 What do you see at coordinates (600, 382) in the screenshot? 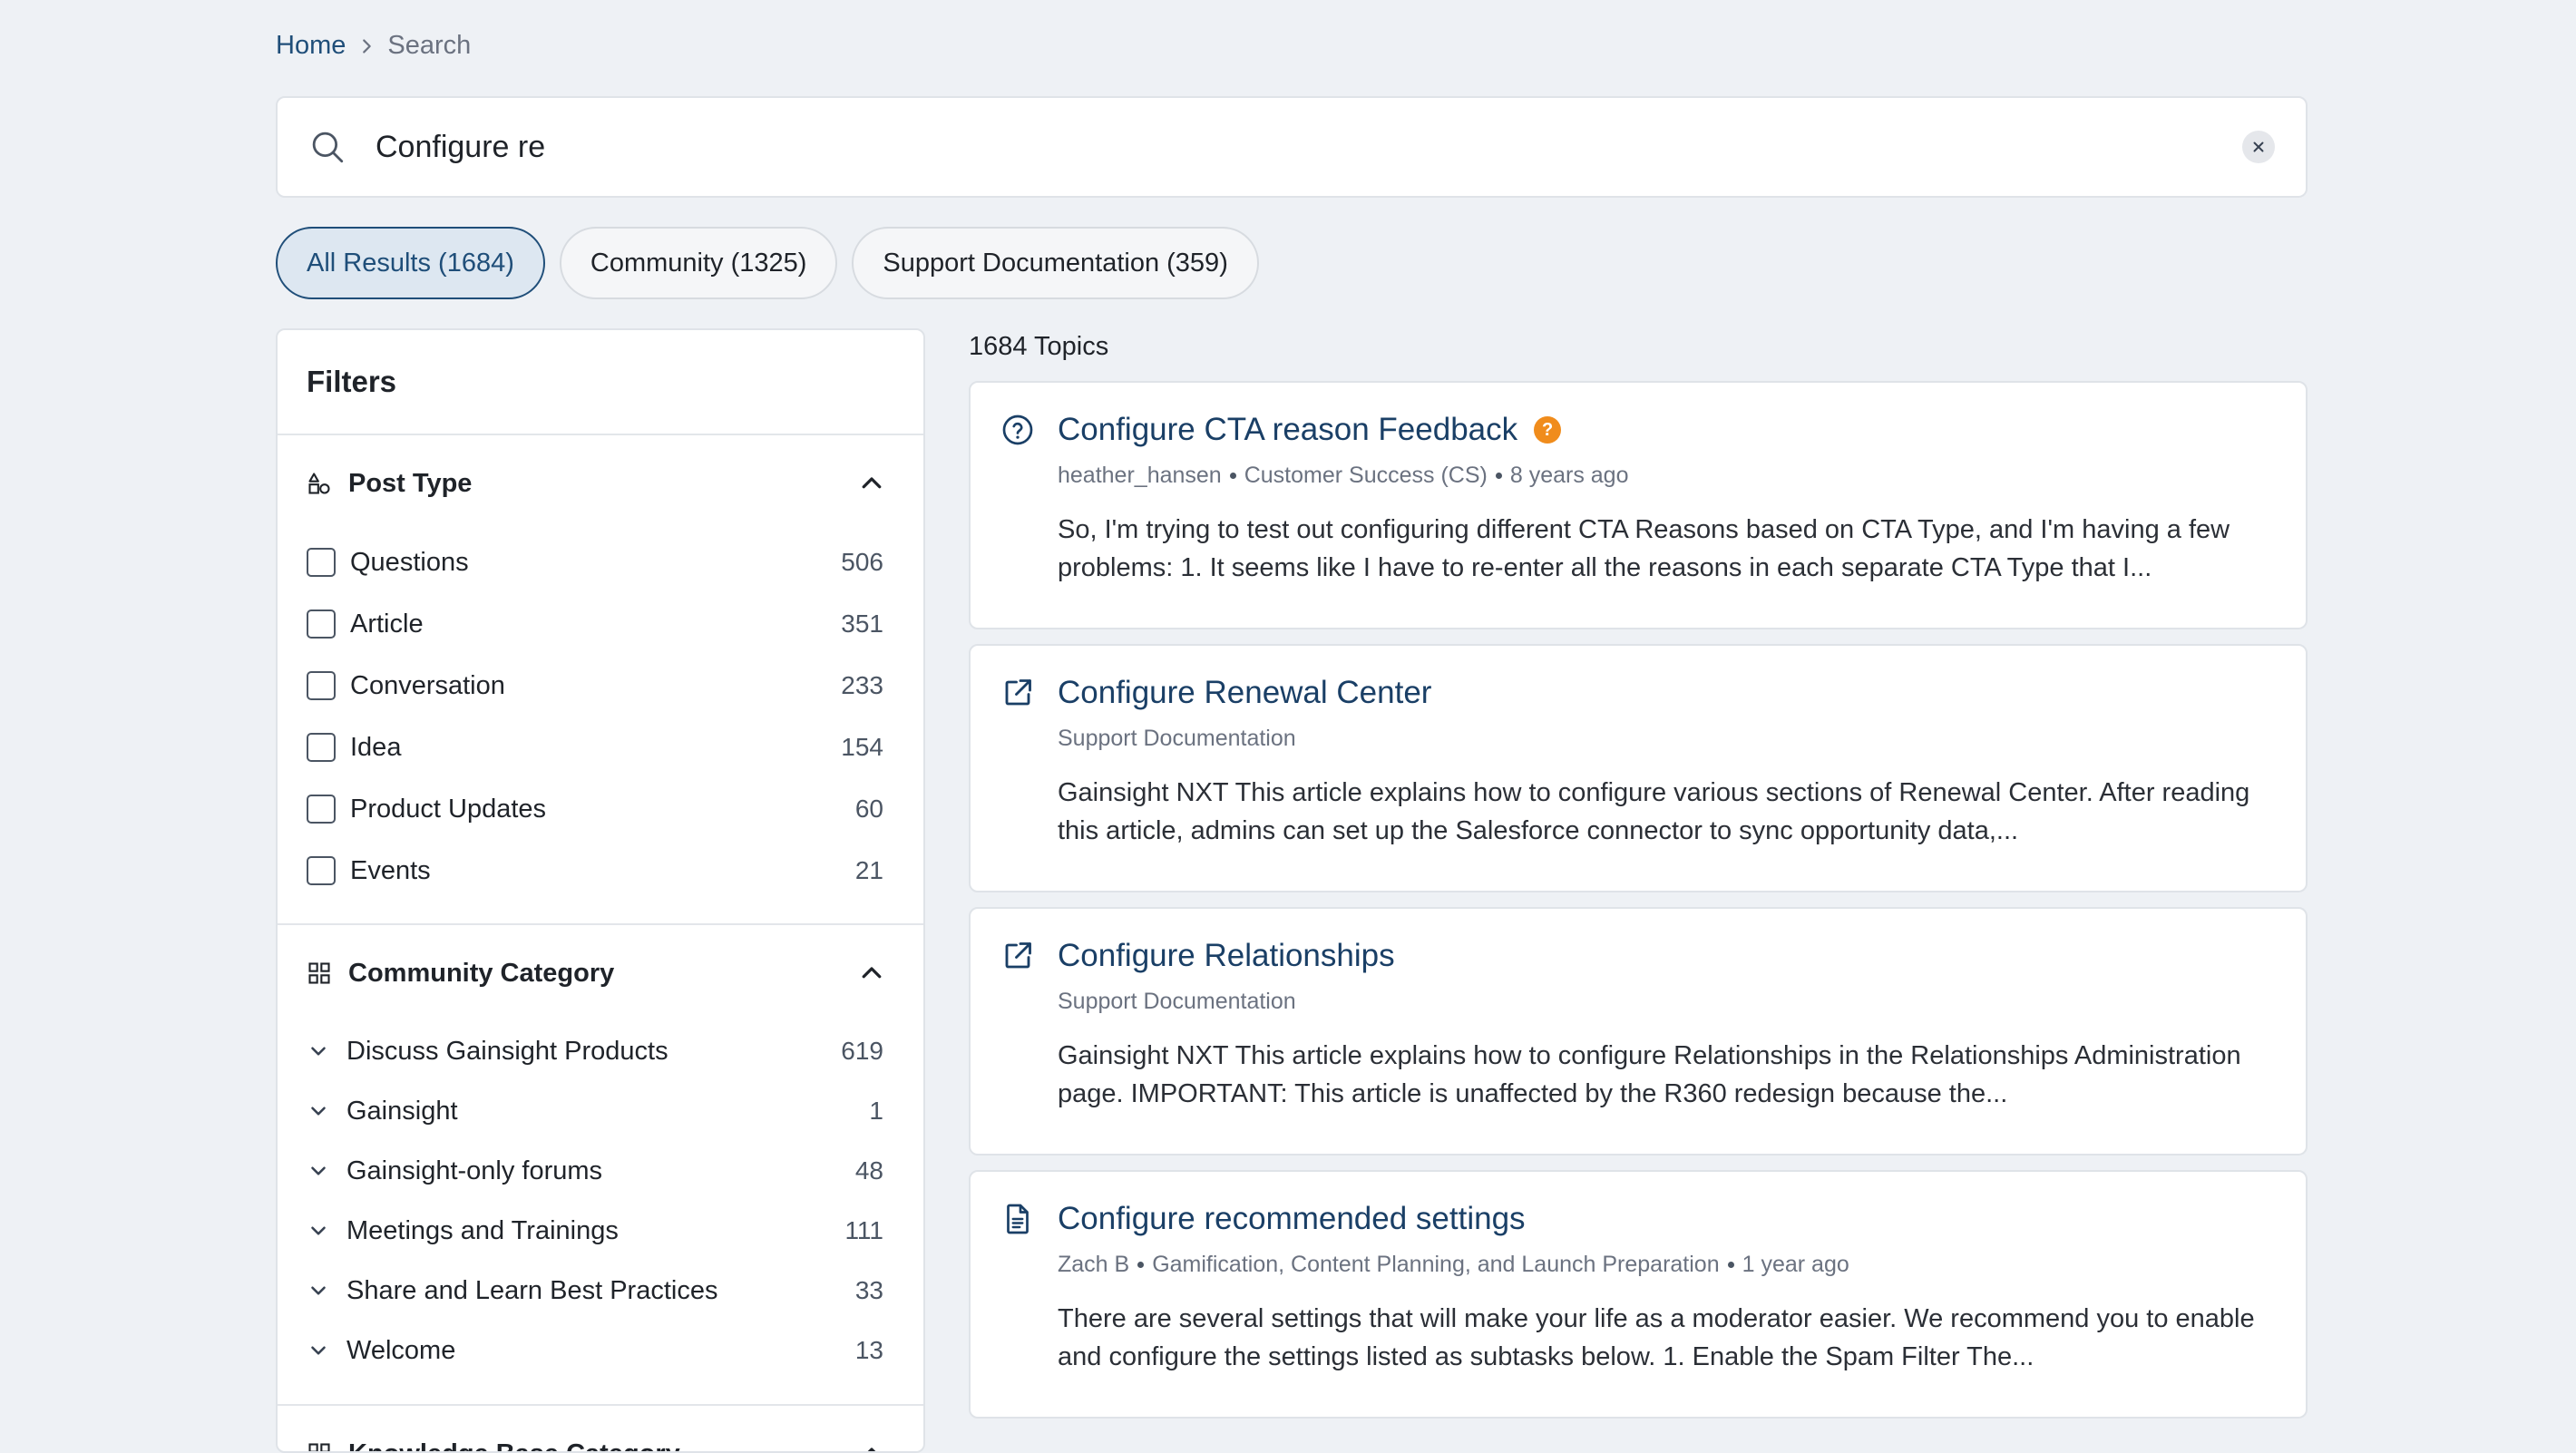
I see `filters-title: Filters` at bounding box center [600, 382].